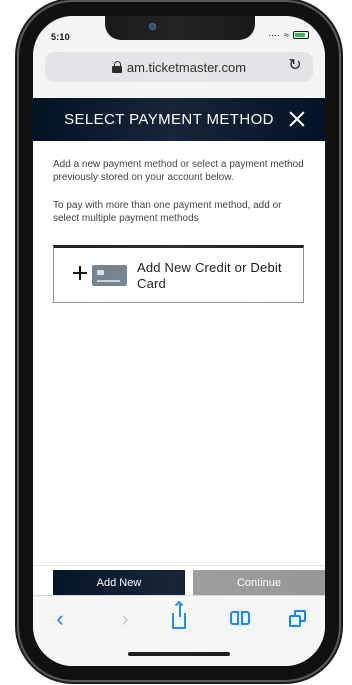 The width and height of the screenshot is (352, 685). I want to click on lock-icon, so click(116, 67).